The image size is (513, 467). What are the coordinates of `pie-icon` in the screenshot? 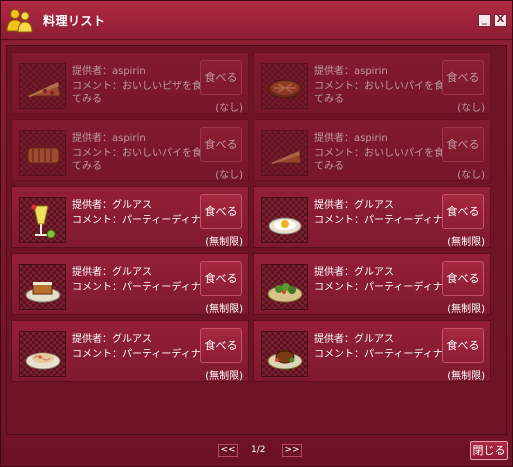 It's located at (284, 86).